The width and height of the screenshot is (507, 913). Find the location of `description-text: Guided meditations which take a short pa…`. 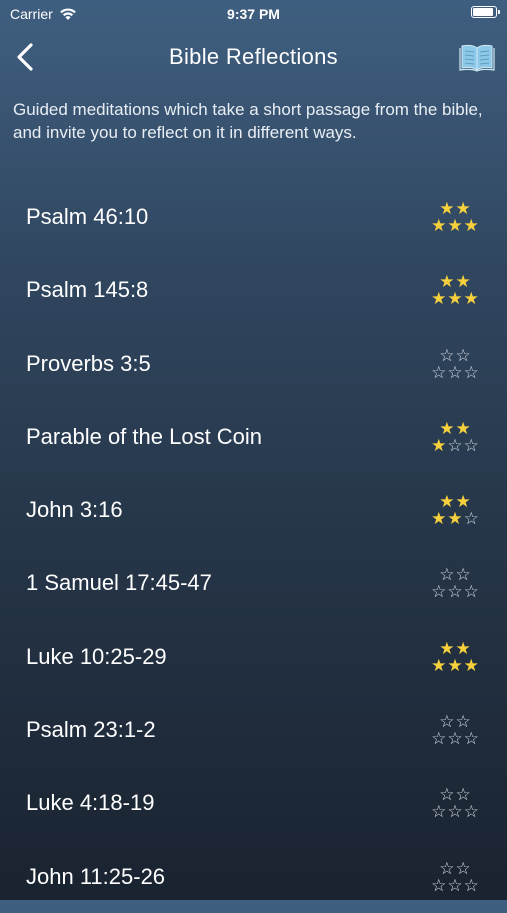

description-text: Guided meditations which take a short pa… is located at coordinates (248, 121).